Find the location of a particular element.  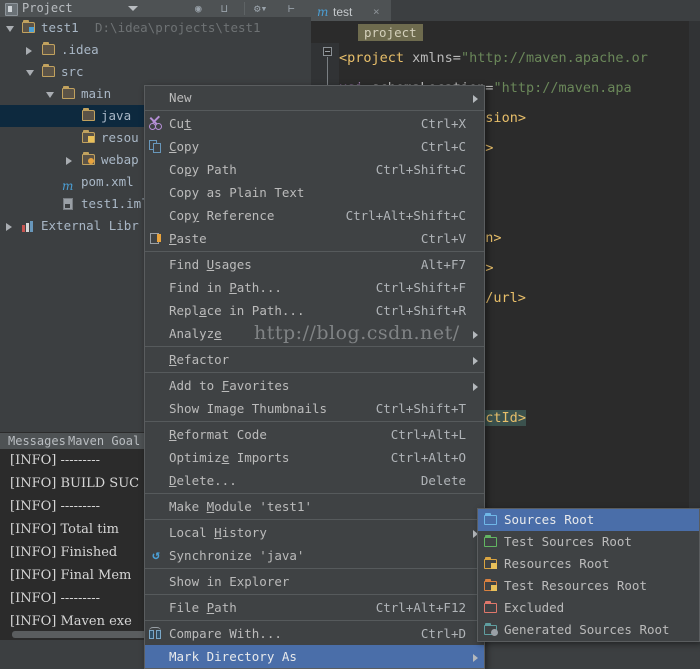

test-resources-root-folder-icon is located at coordinates (490, 584).